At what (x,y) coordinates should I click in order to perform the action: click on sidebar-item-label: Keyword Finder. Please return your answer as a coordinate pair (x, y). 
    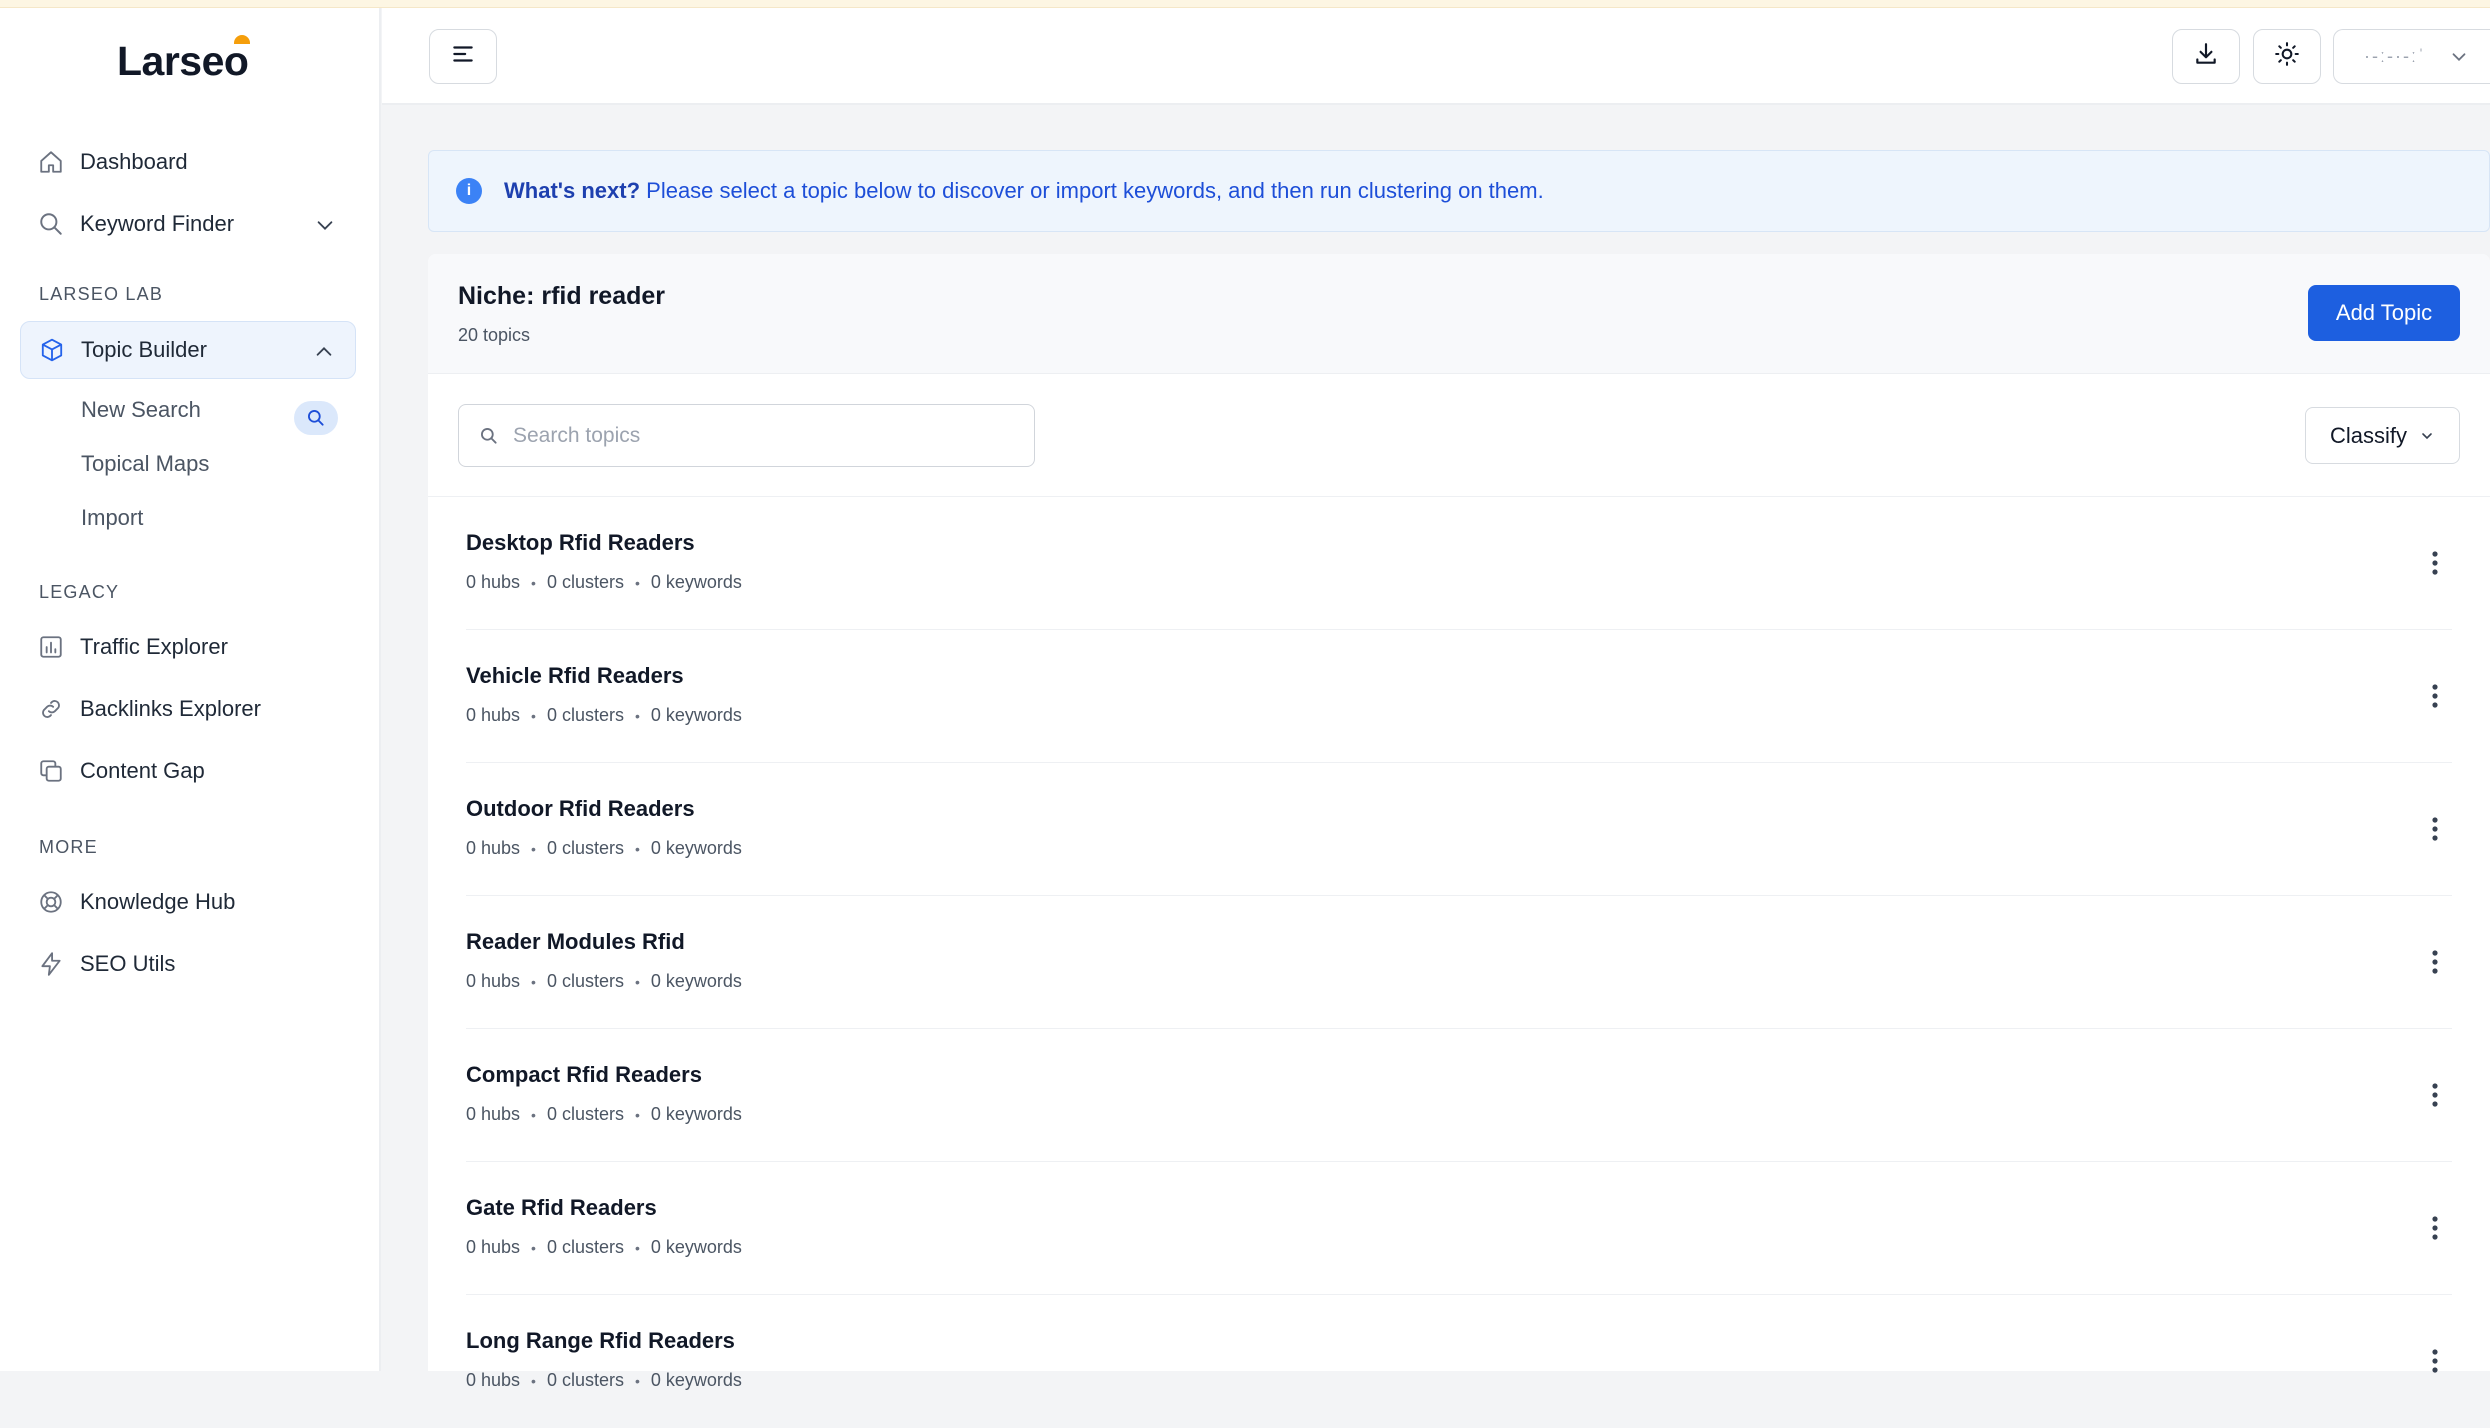
    Looking at the image, I should click on (157, 223).